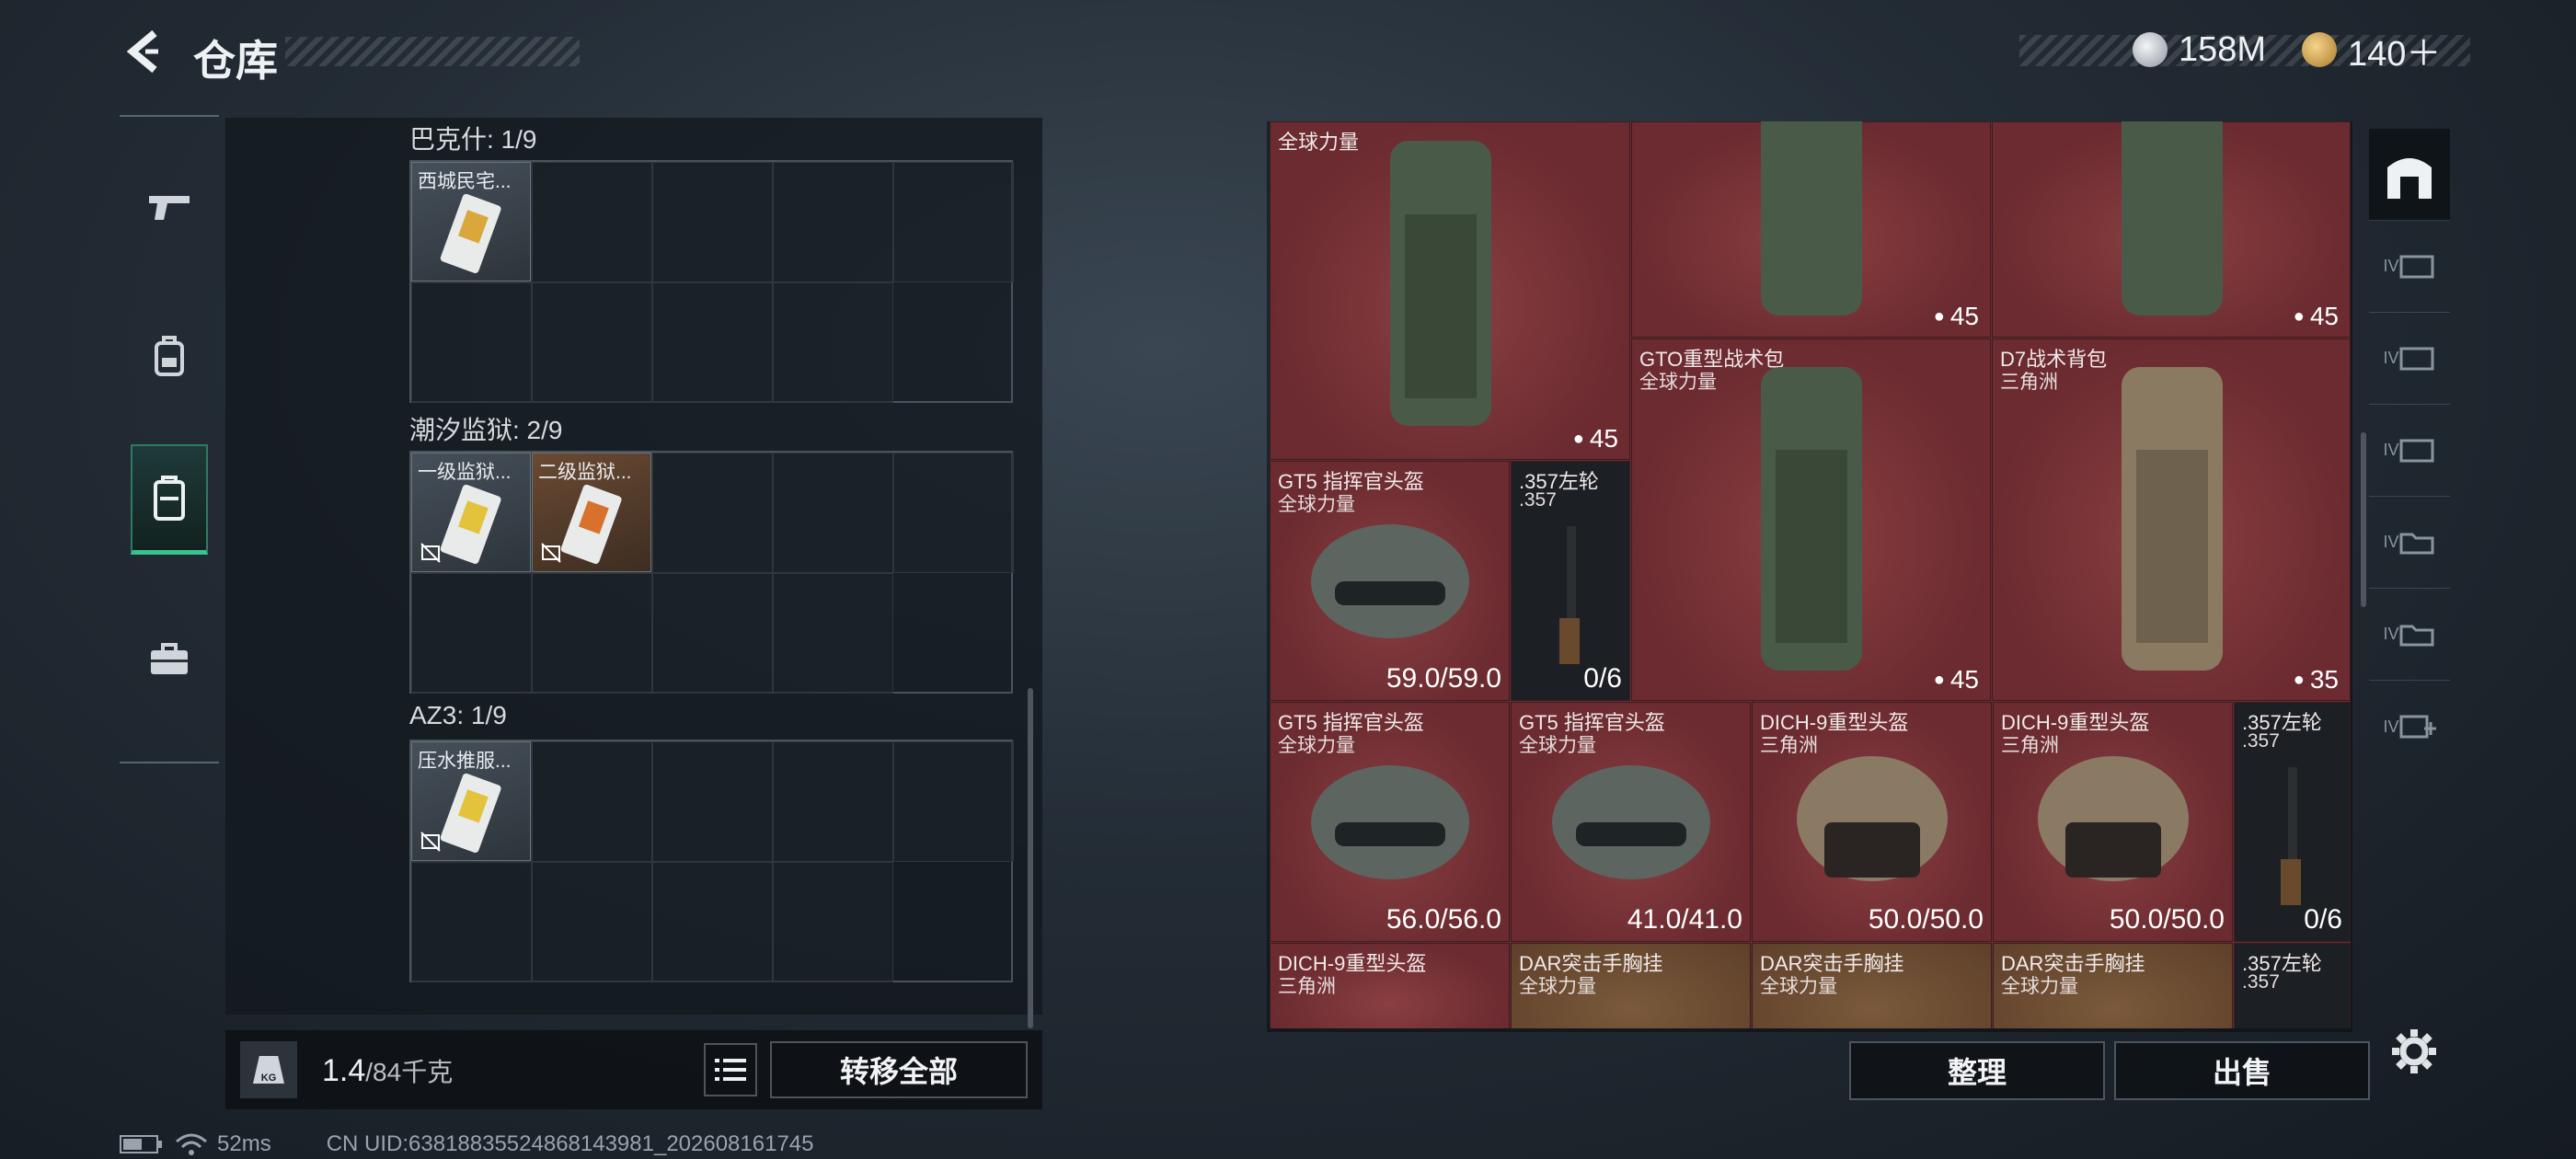 The image size is (2576, 1159). What do you see at coordinates (2409, 727) in the screenshot?
I see `nav-add-container: IV` at bounding box center [2409, 727].